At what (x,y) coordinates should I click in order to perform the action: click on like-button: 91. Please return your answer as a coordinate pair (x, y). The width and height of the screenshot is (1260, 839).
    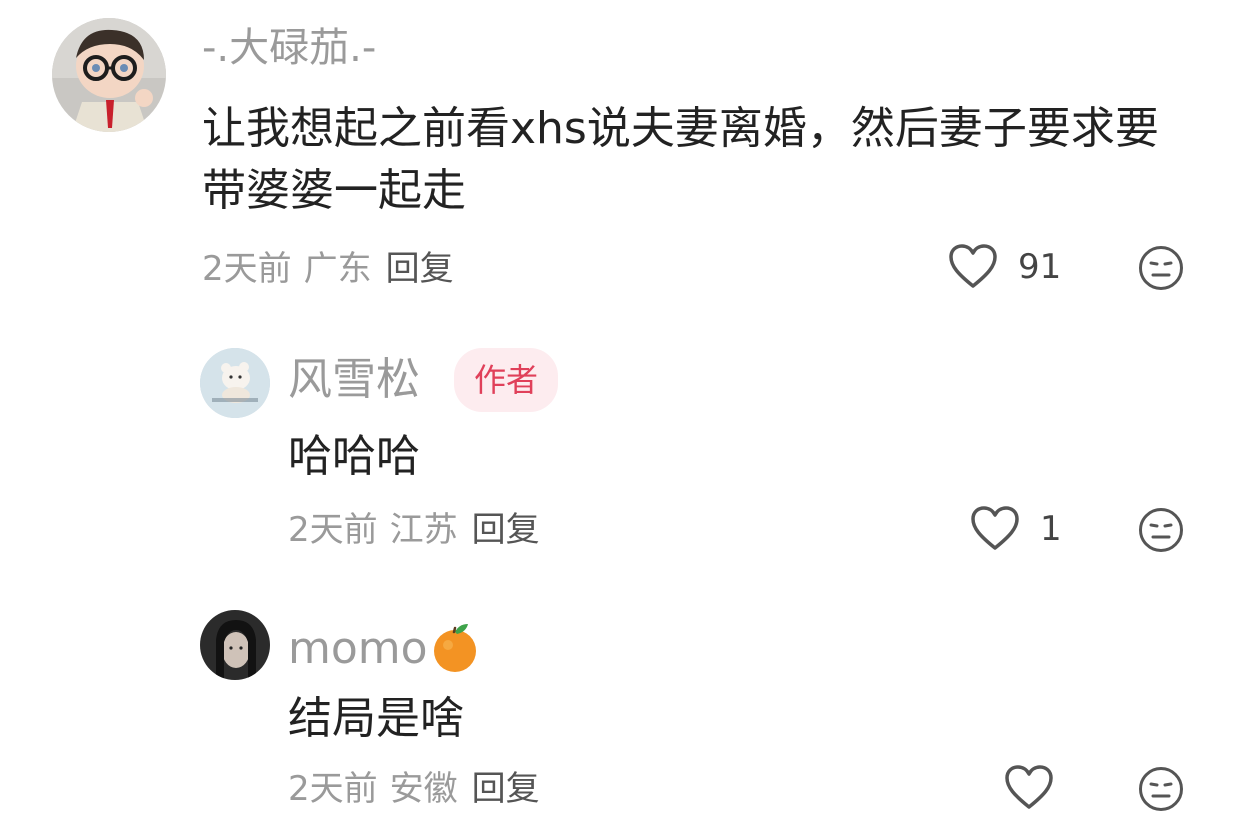
    Looking at the image, I should click on (1004, 267).